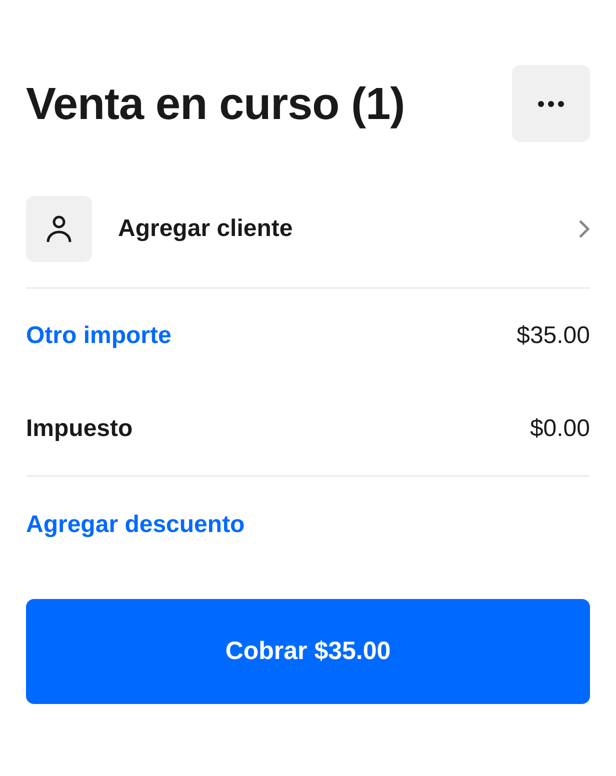  What do you see at coordinates (560, 428) in the screenshot?
I see `line-amount: $0.00` at bounding box center [560, 428].